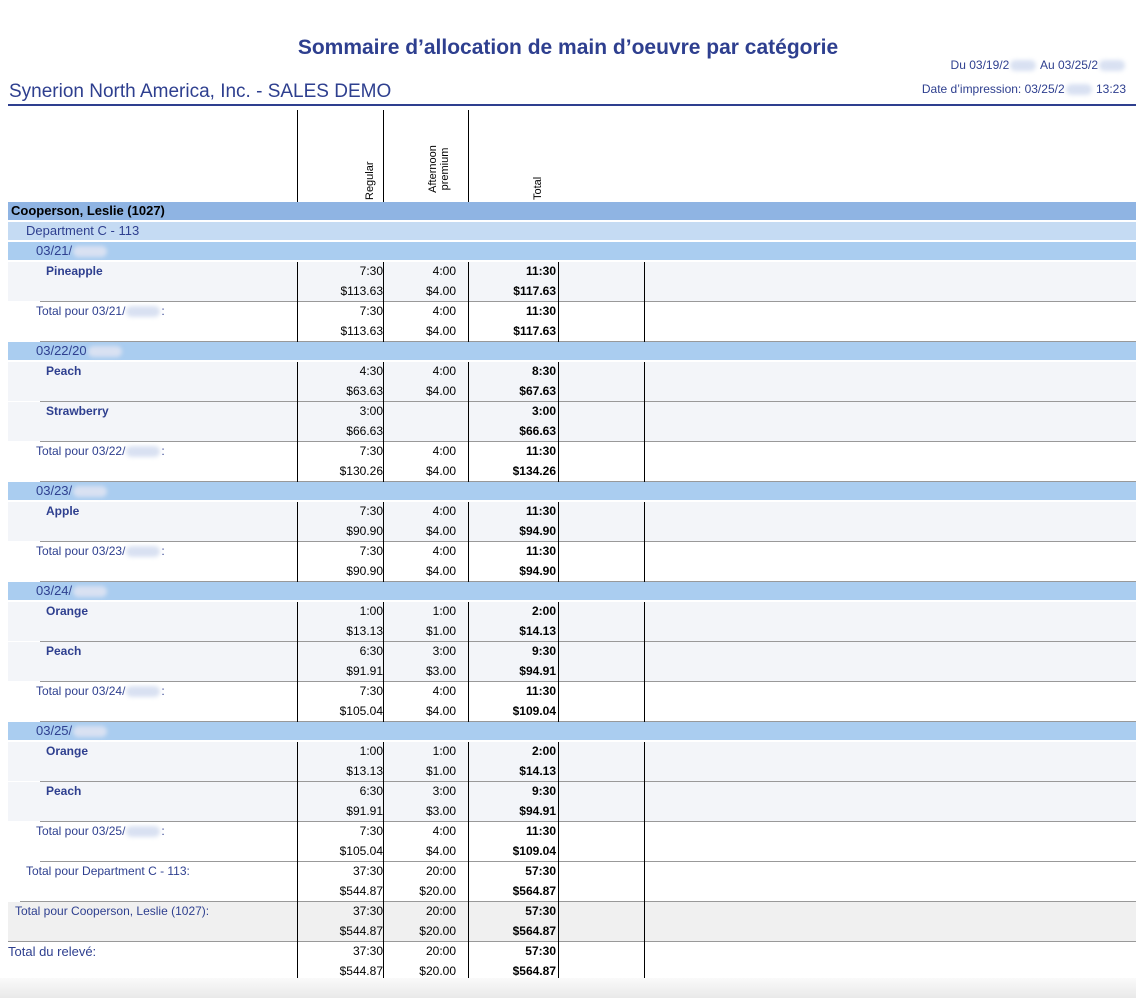 Image resolution: width=1136 pixels, height=998 pixels. Describe the element at coordinates (993, 89) in the screenshot. I see `print-date-prefix: Date d’impression: 03/25/2` at that location.